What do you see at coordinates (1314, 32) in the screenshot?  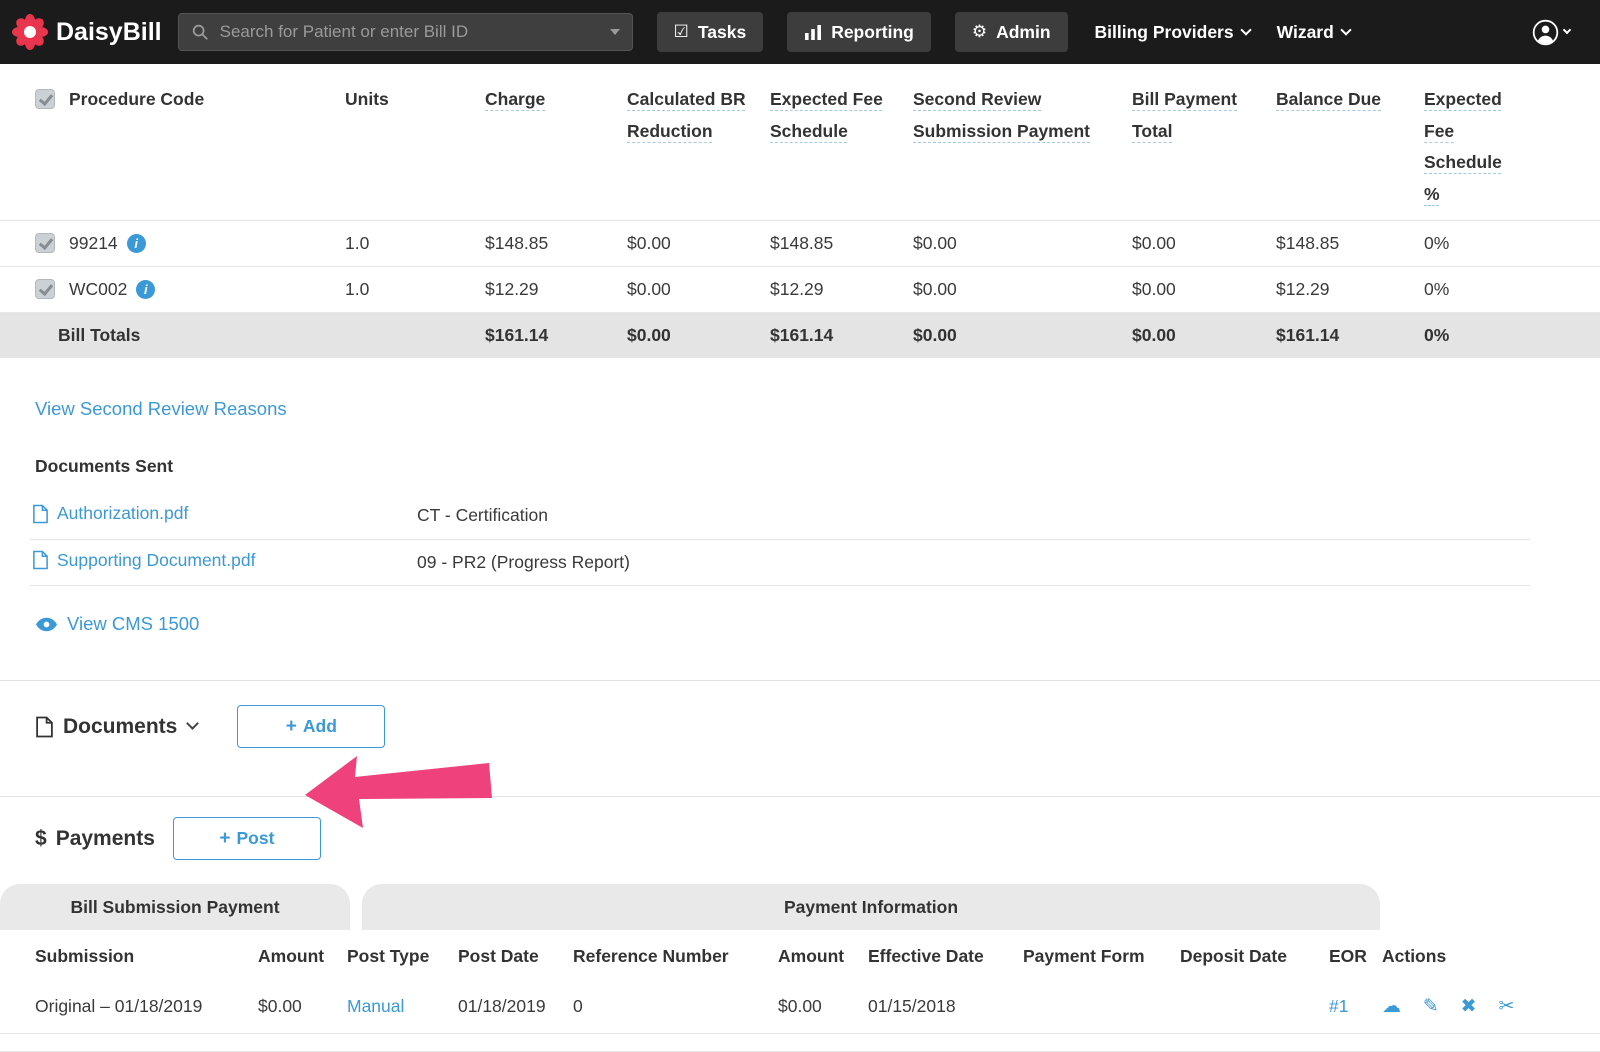 I see `wizard-menu: Wizard` at bounding box center [1314, 32].